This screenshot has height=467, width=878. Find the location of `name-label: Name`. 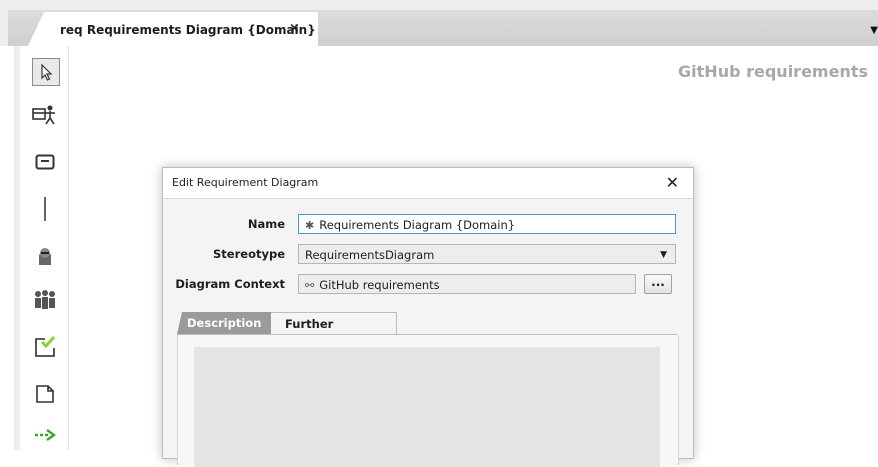

name-label: Name is located at coordinates (266, 224).